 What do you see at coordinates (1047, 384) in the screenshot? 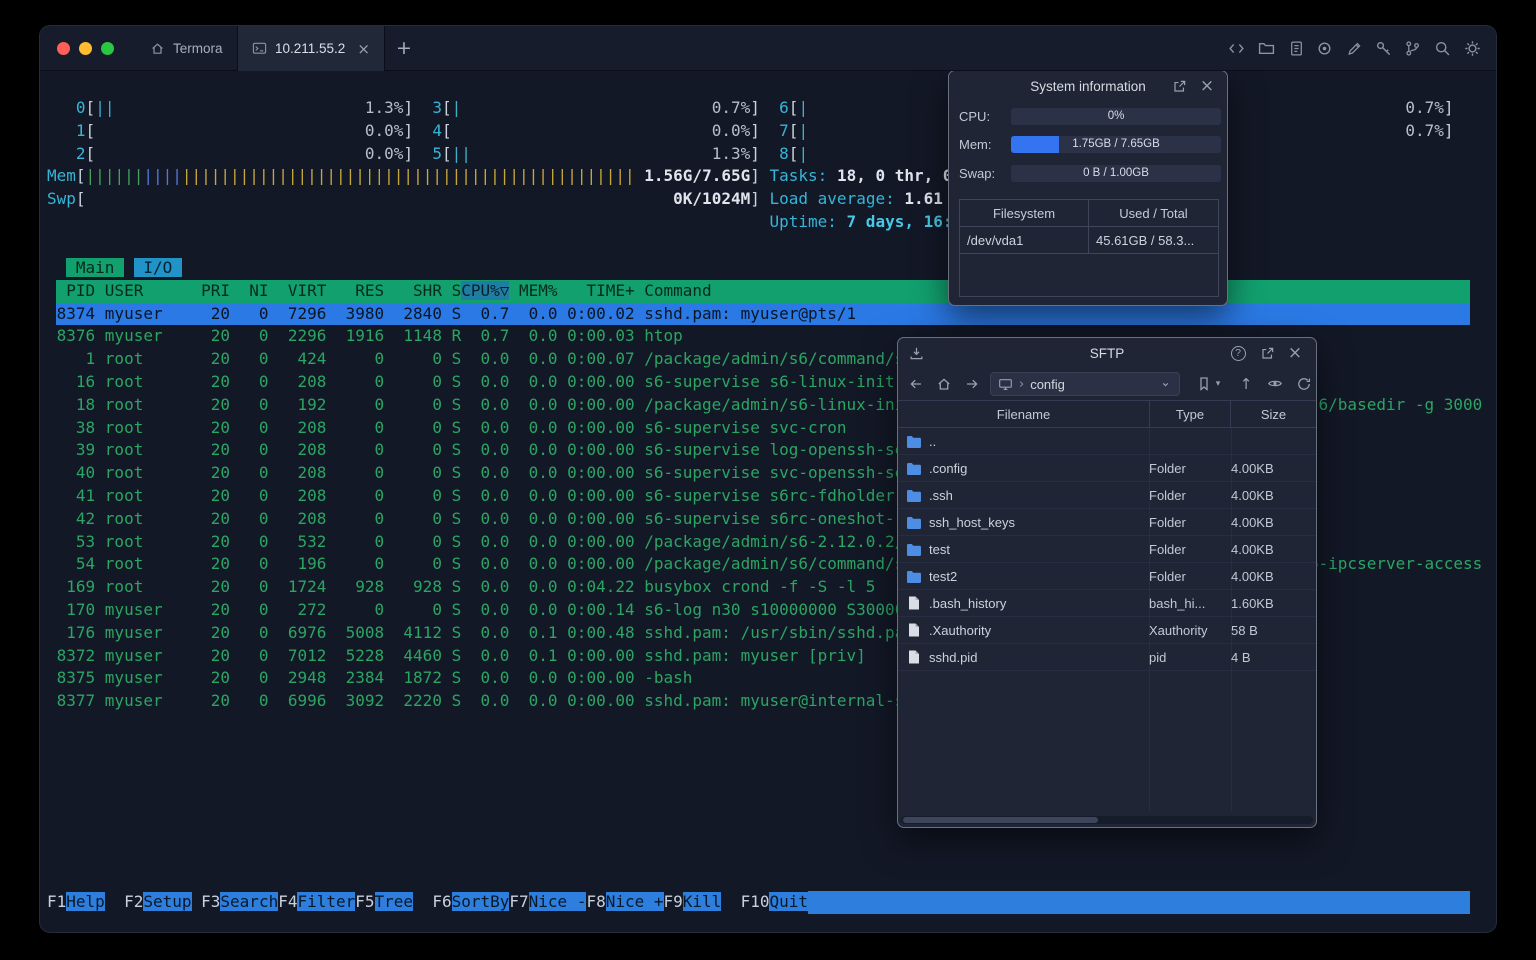
I see `breadcrumb-path: config` at bounding box center [1047, 384].